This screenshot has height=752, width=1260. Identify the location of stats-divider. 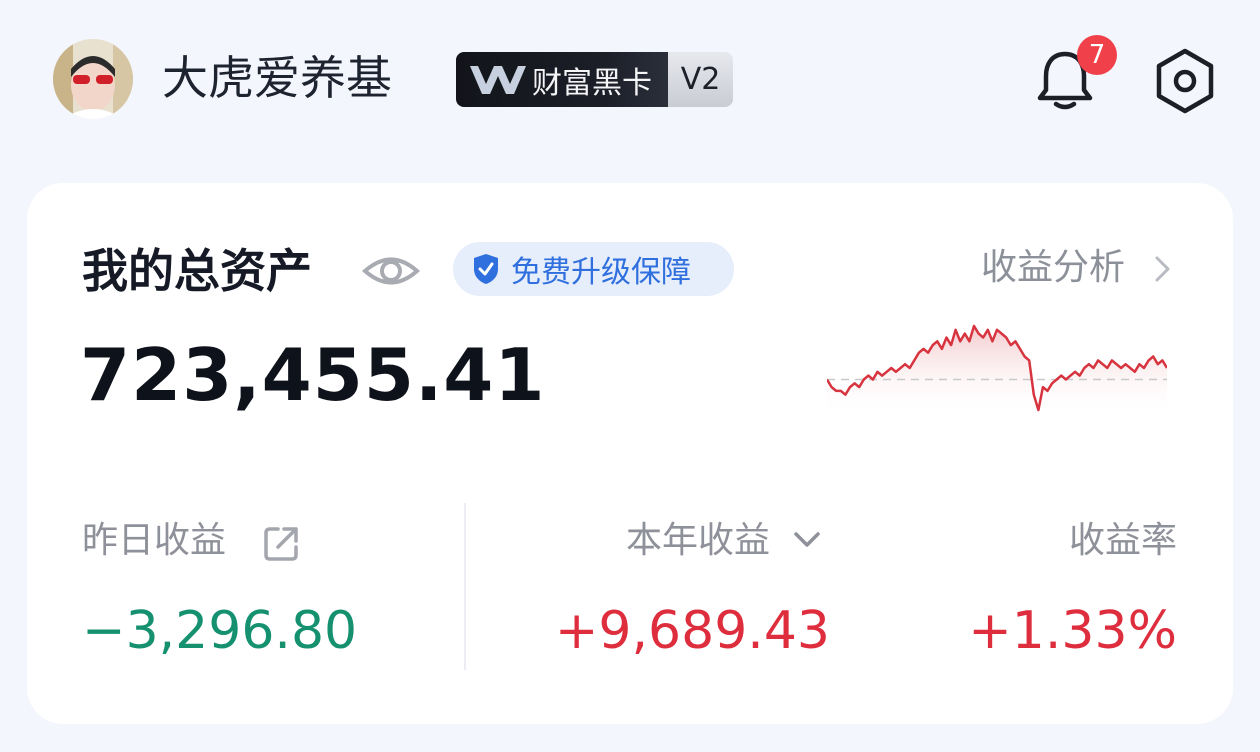
(465, 586).